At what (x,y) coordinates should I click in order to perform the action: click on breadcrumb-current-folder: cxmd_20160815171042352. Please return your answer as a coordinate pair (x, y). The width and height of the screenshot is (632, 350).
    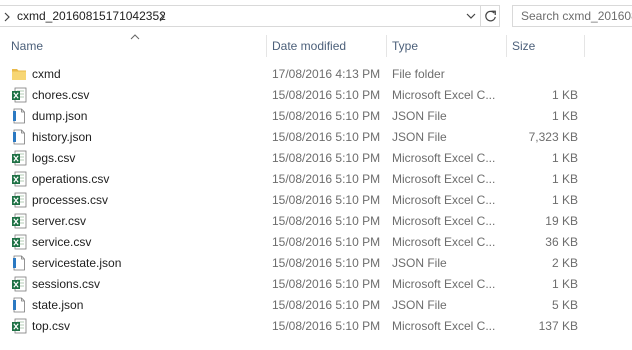
    Looking at the image, I should click on (91, 16).